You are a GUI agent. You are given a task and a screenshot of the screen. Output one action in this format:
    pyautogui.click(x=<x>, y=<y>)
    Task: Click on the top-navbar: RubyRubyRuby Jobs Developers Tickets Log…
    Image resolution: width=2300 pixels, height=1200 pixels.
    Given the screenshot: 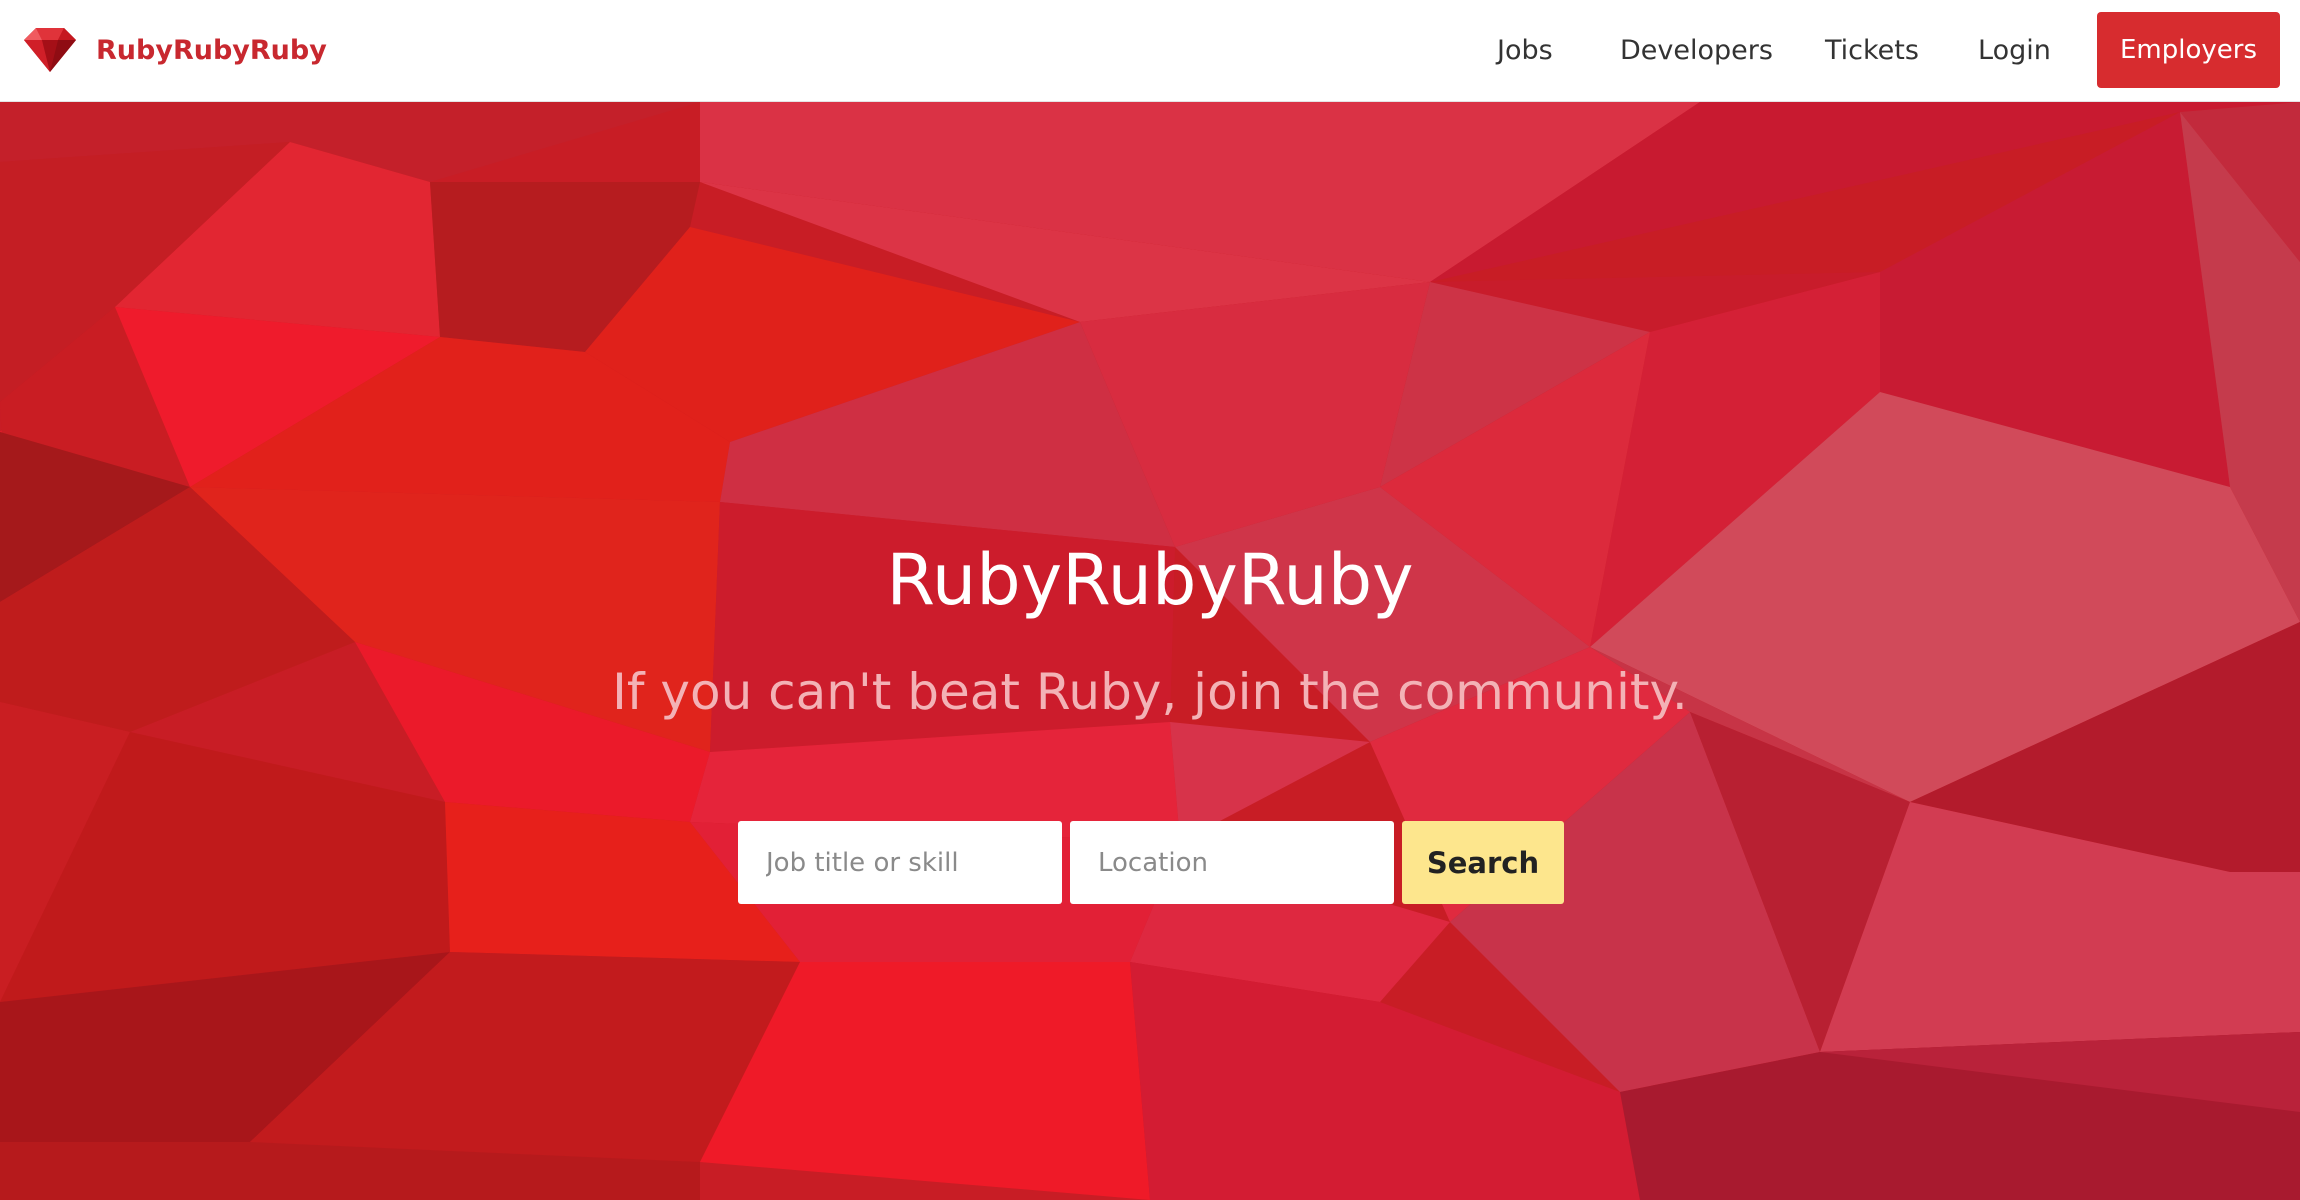 What is the action you would take?
    pyautogui.click(x=1150, y=51)
    